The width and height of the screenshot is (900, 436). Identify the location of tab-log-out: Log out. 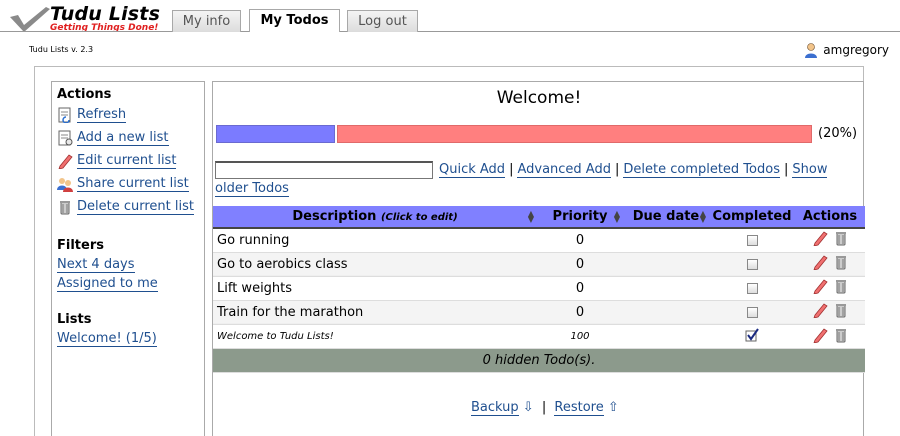
(382, 21).